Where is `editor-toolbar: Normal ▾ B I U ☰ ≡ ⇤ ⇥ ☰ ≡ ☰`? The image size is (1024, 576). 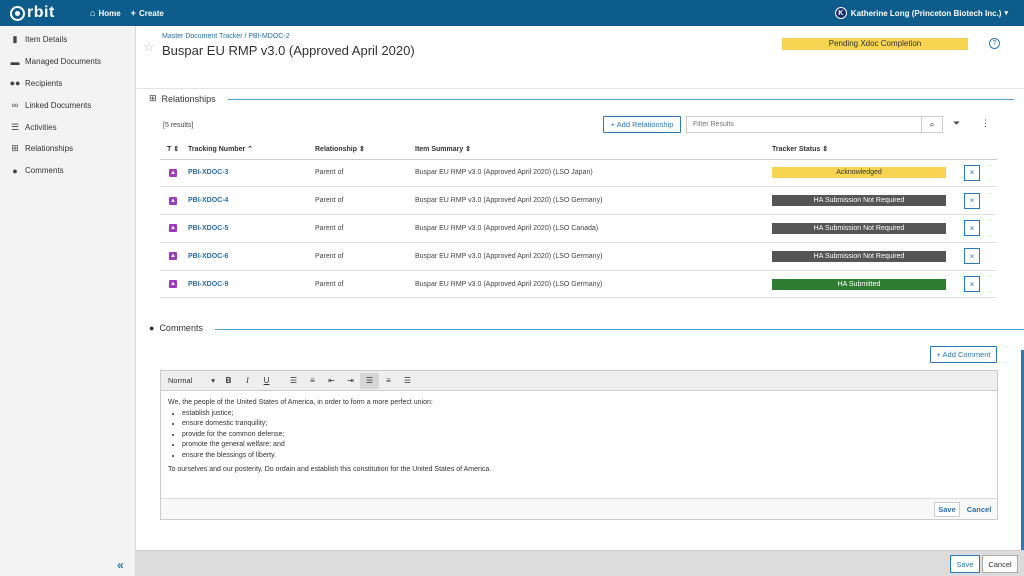
editor-toolbar: Normal ▾ B I U ☰ ≡ ⇤ ⇥ ☰ ≡ ☰ is located at coordinates (579, 381).